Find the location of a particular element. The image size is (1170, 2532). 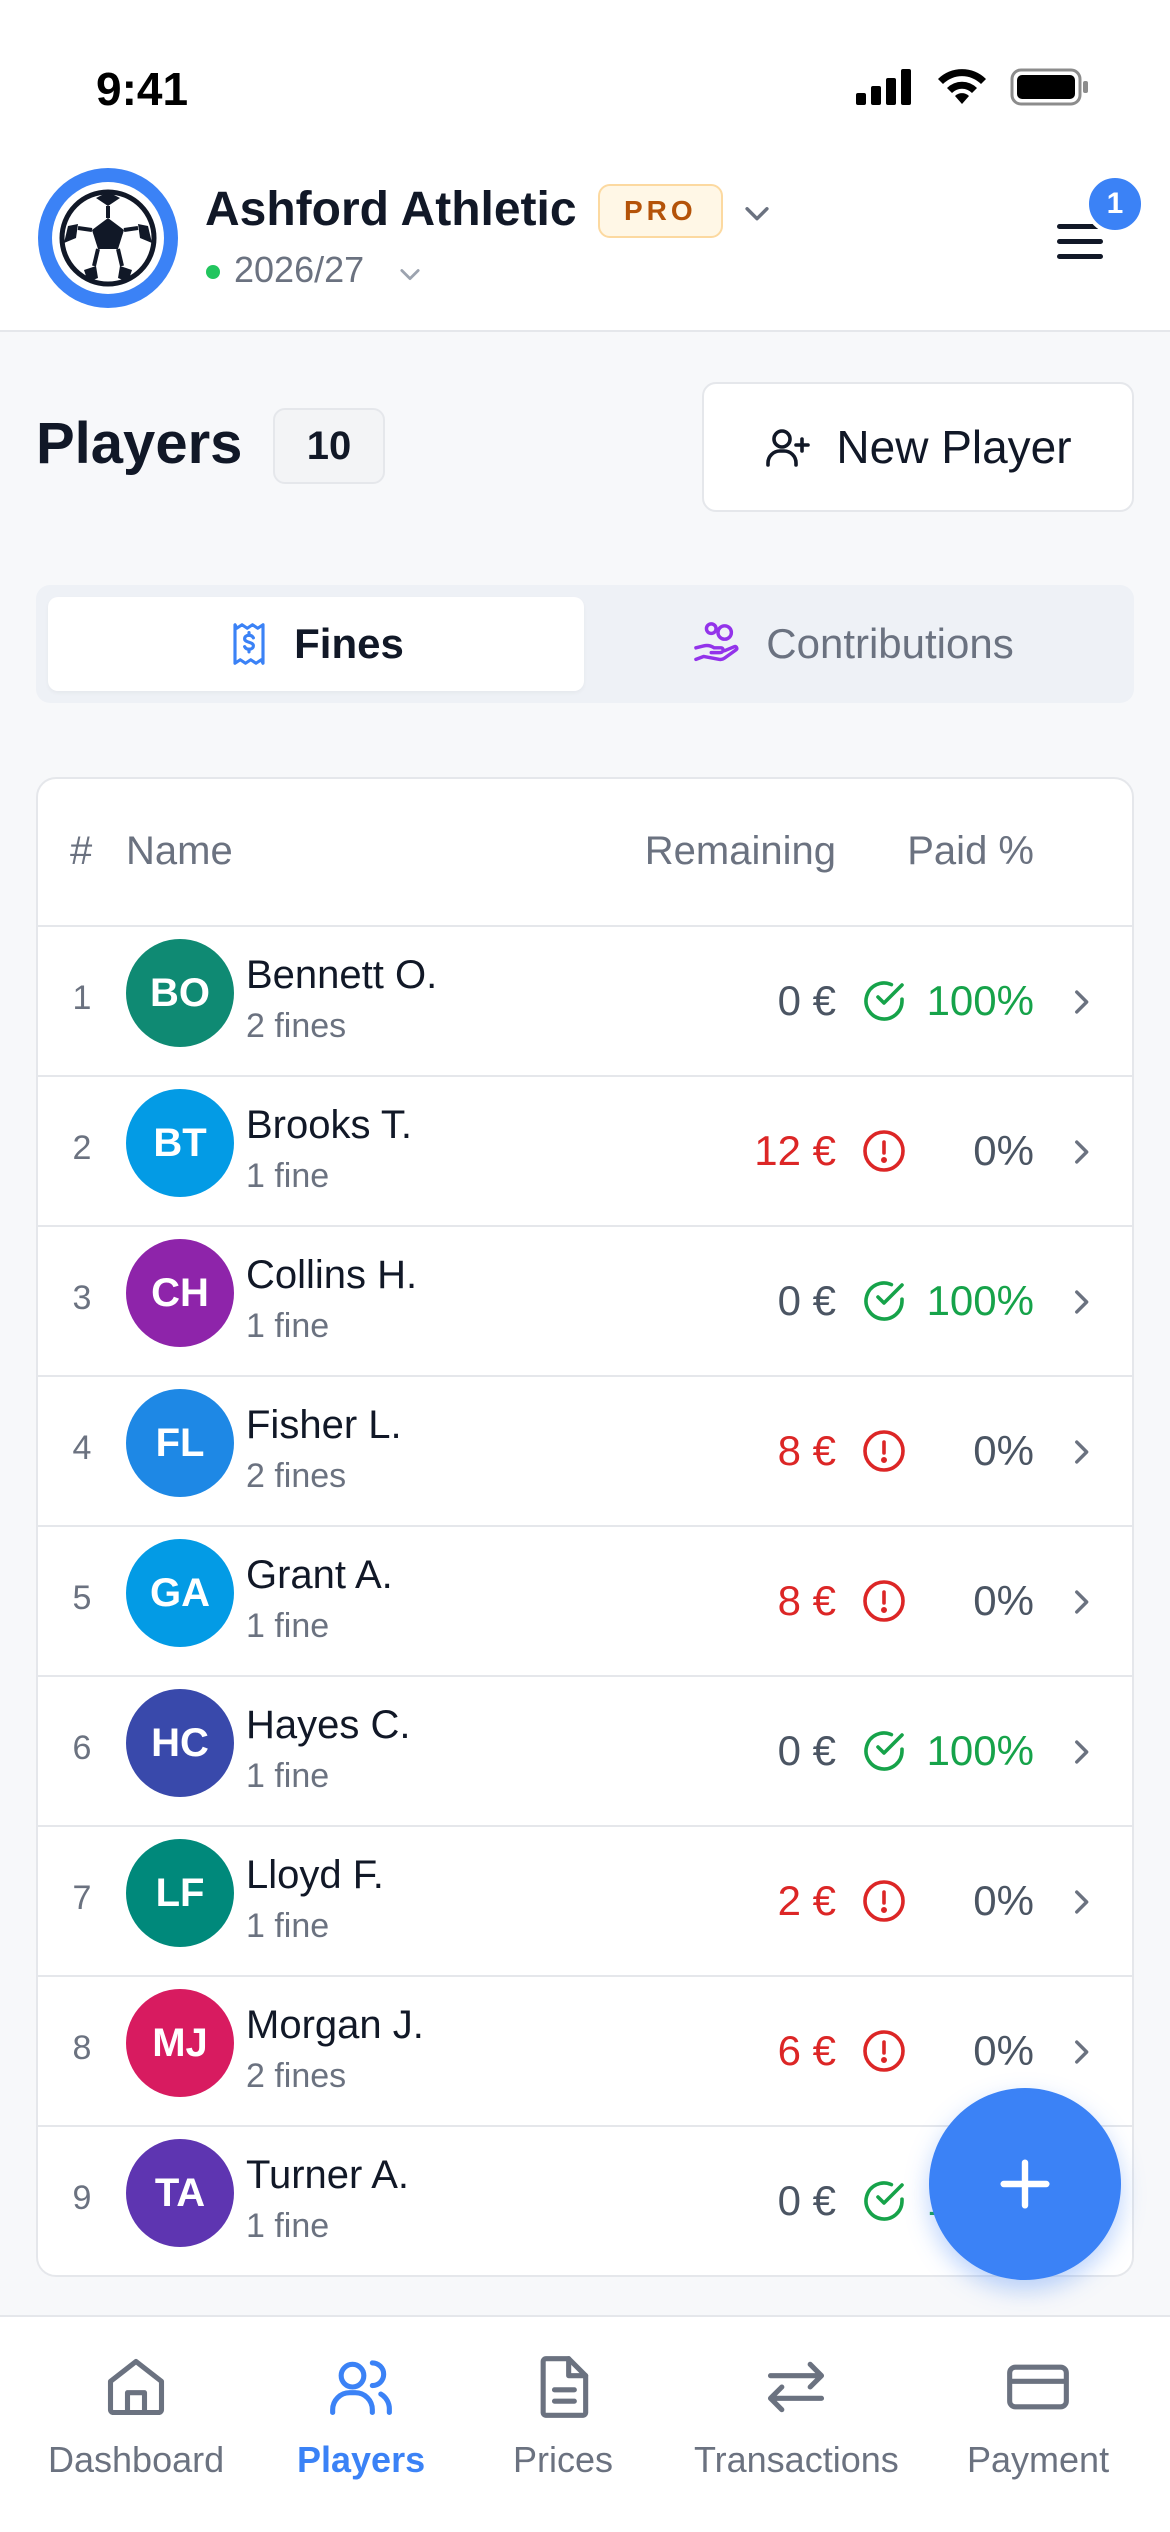

row-number: 3 is located at coordinates (82, 1298).